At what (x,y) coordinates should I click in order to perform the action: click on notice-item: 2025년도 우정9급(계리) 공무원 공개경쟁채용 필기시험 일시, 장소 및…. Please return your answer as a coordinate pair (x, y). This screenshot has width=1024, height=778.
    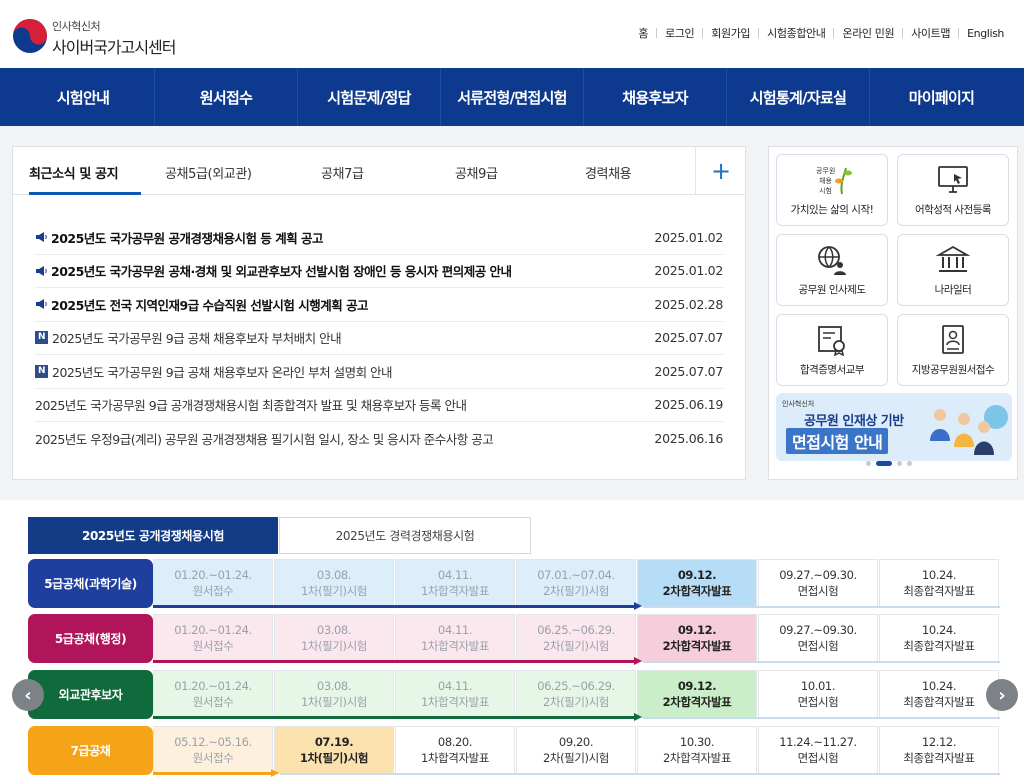
    Looking at the image, I should click on (379, 439).